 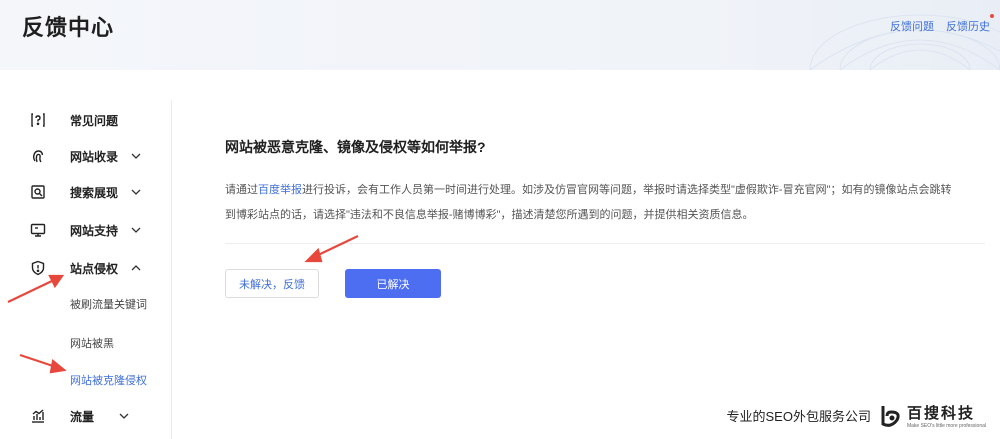 I want to click on search-doc-icon, so click(x=38, y=192).